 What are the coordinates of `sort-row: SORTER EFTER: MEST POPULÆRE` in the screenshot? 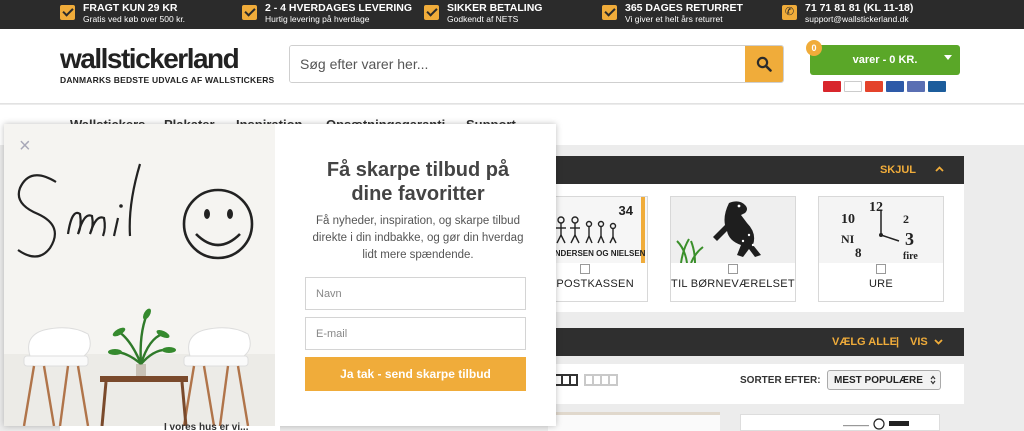 It's located at (756, 384).